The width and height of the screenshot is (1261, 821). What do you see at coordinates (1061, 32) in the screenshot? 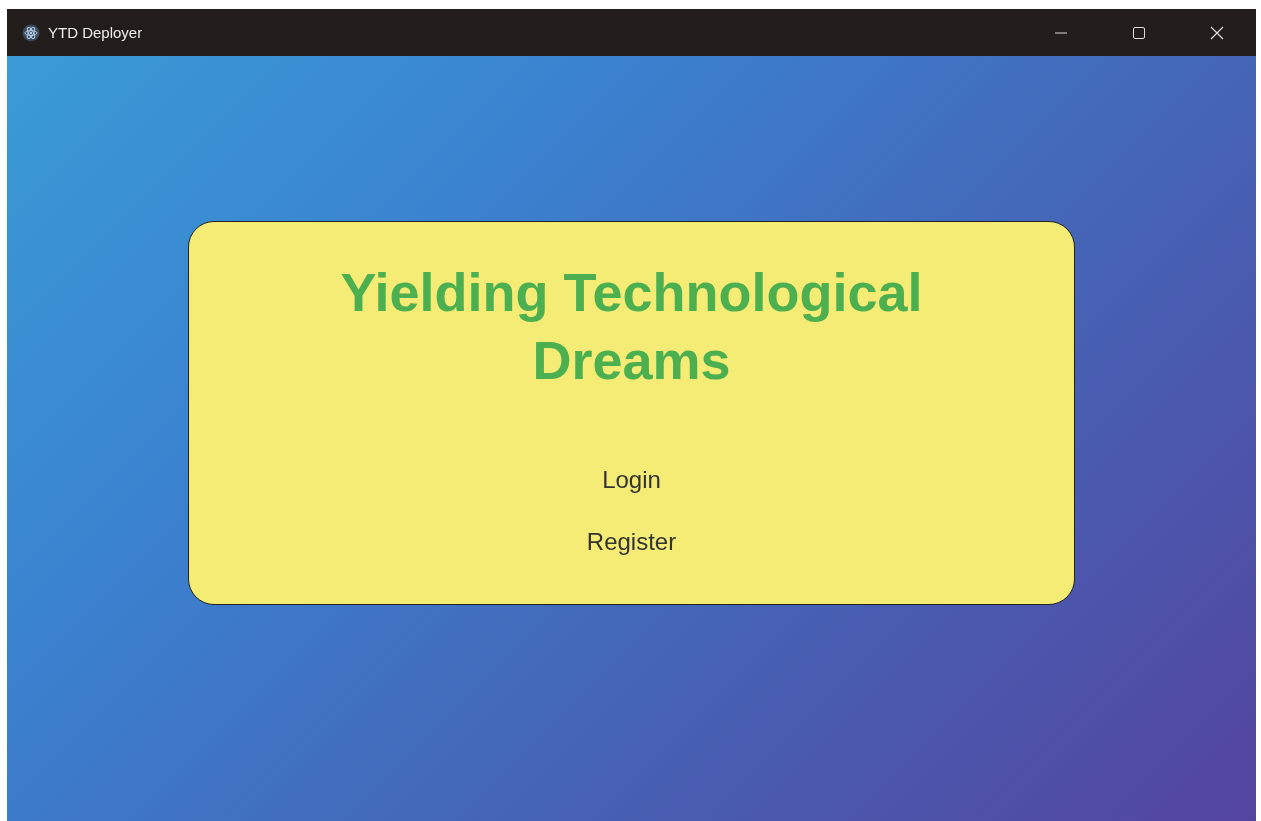
I see `minimize-icon` at bounding box center [1061, 32].